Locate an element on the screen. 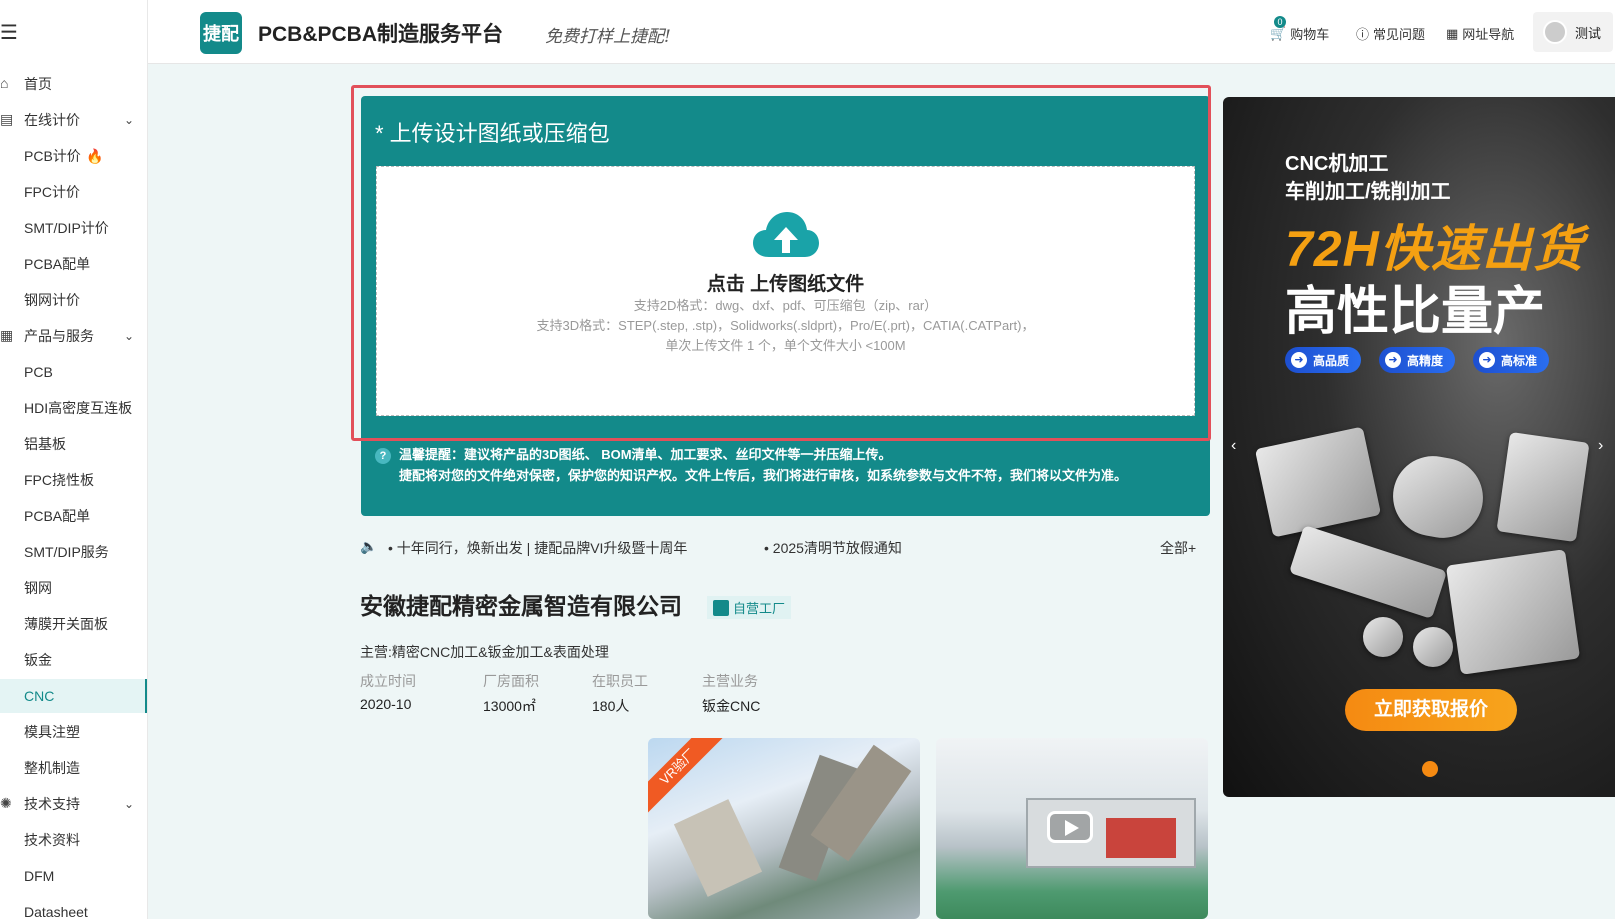 This screenshot has width=1615, height=919. sidebar-item: FPC计价 is located at coordinates (73, 192).